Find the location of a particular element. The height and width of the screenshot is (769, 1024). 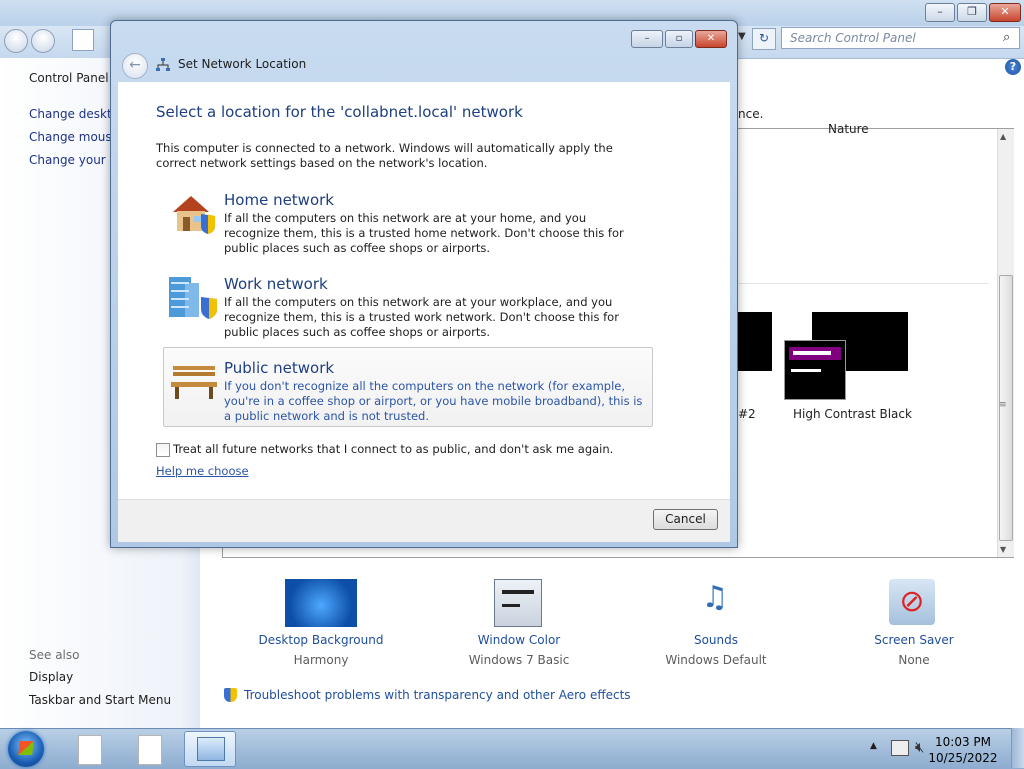

windows-logo-icon is located at coordinates (26, 748).